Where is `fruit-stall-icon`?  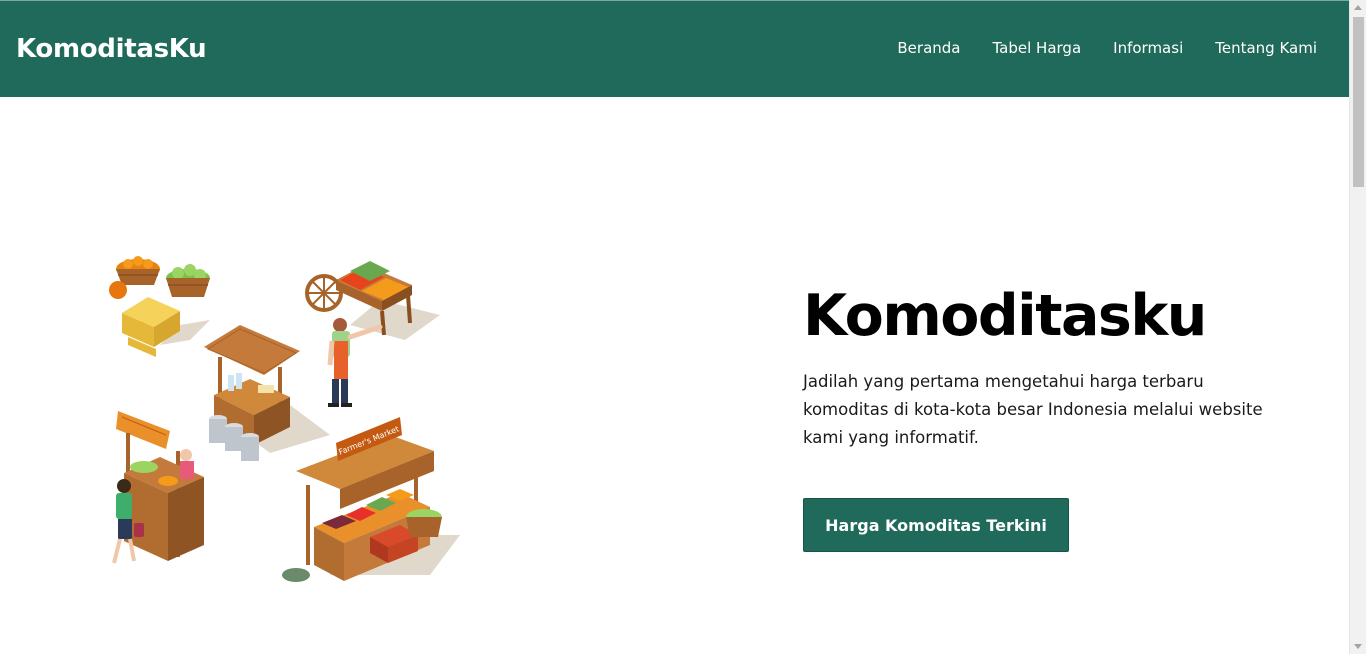 fruit-stall-icon is located at coordinates (158, 487).